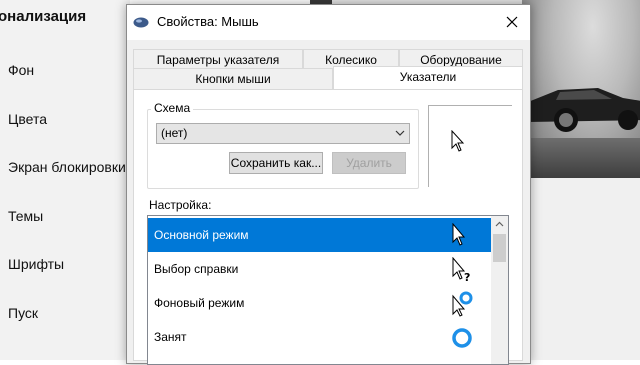 Image resolution: width=640 pixels, height=365 pixels. I want to click on scroll-up-button, so click(499, 224).